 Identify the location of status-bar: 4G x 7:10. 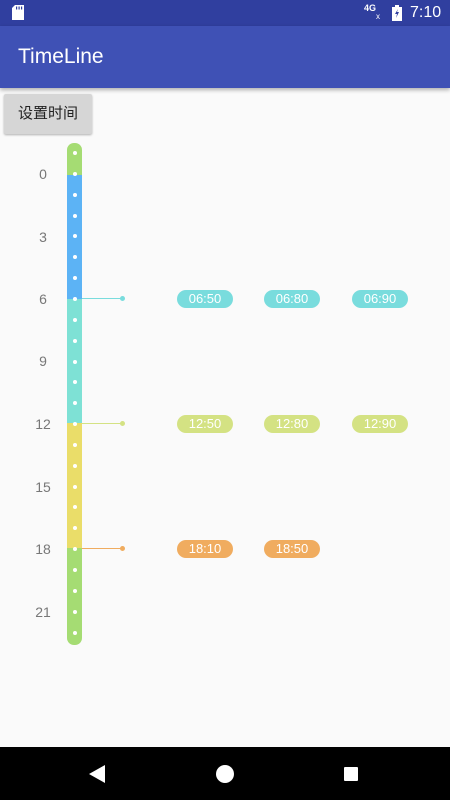
(225, 13).